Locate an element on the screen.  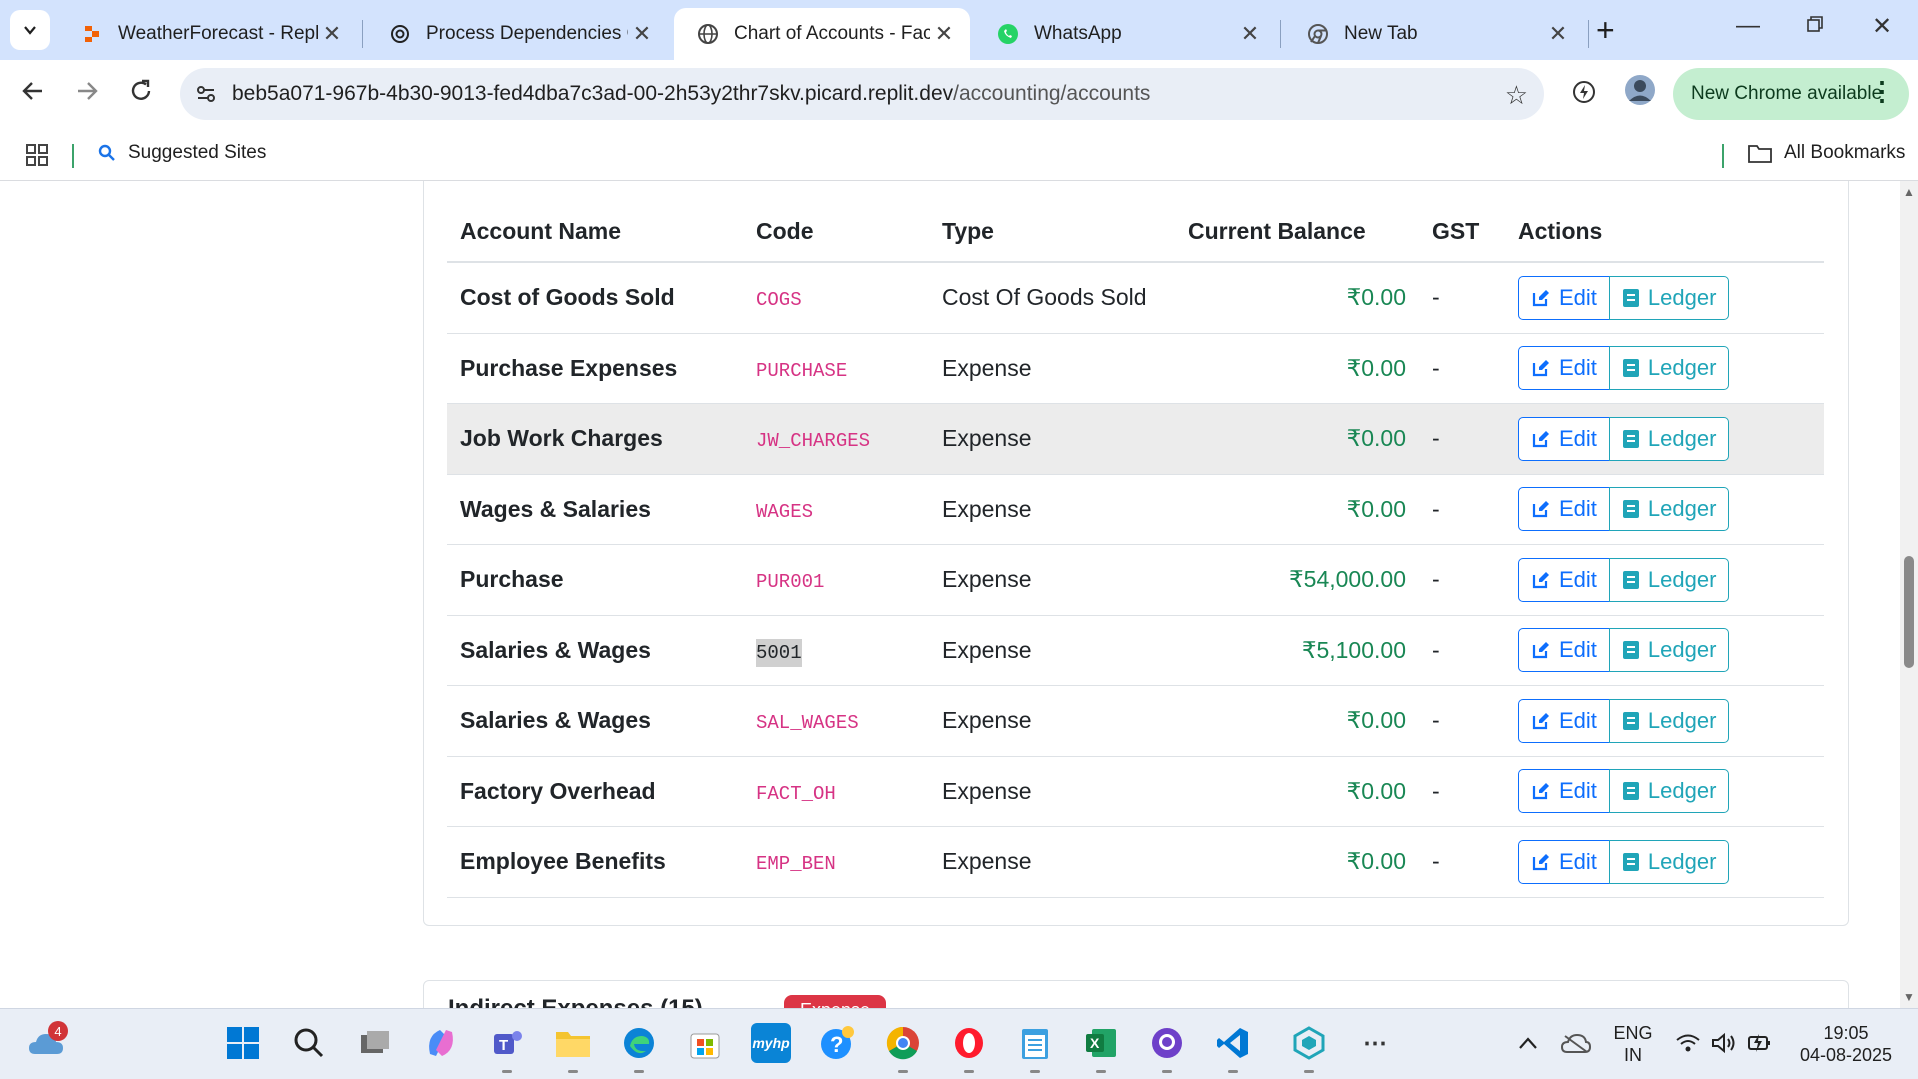
apps-grid-icon is located at coordinates (37, 155).